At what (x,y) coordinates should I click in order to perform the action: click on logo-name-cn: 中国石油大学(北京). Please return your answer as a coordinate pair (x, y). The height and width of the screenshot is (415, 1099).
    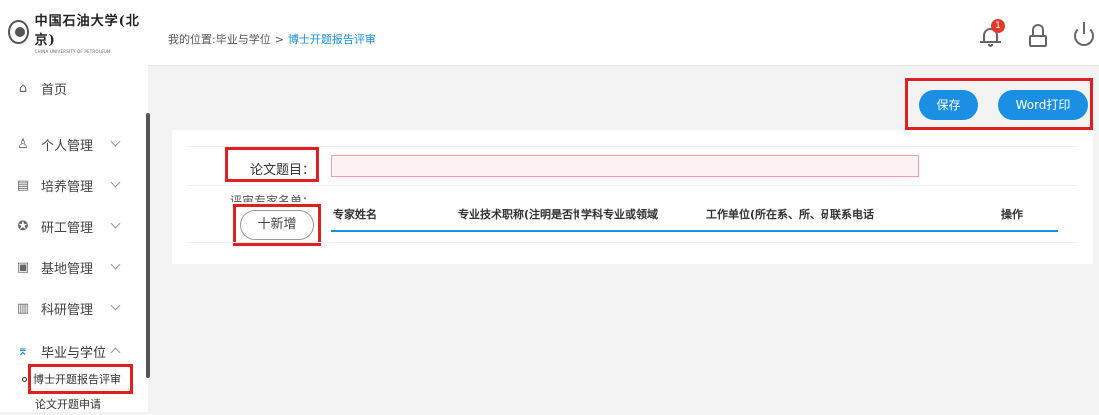
    Looking at the image, I should click on (87, 31).